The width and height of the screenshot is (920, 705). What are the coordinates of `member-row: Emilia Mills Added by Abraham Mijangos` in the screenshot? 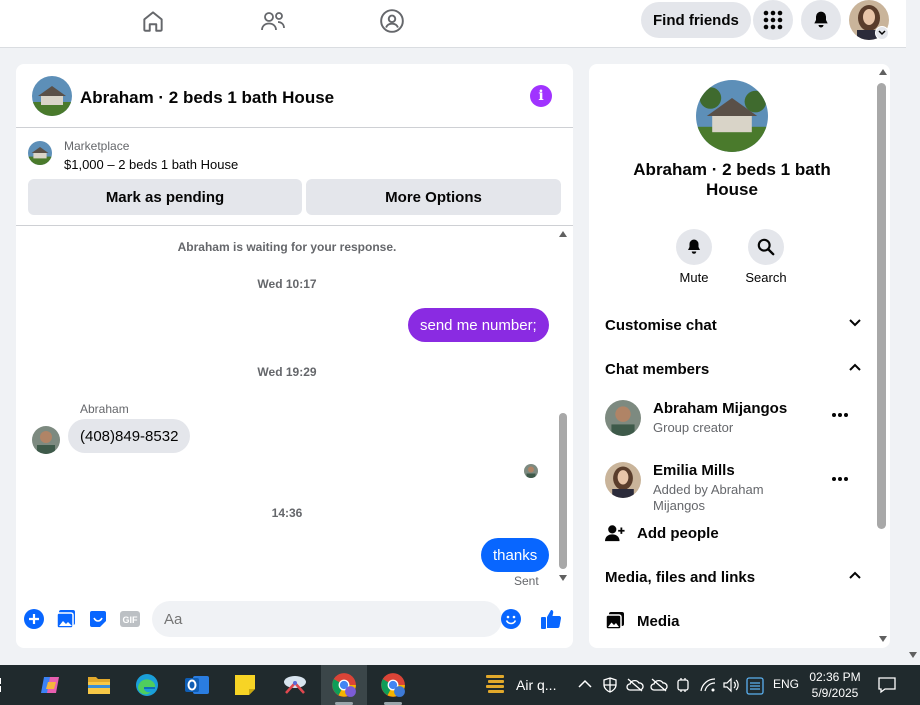 It's located at (735, 487).